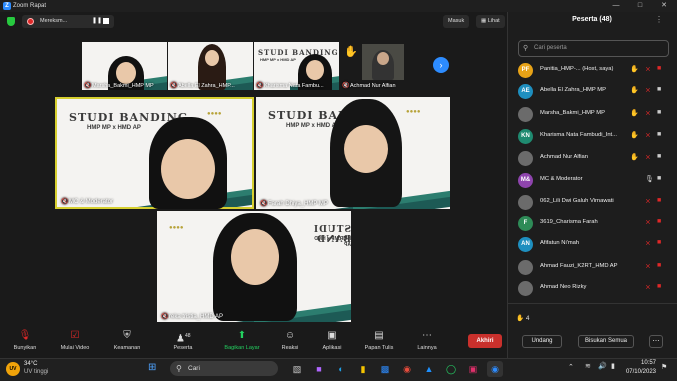 The image size is (677, 381). Describe the element at coordinates (616, 6) in the screenshot. I see `minimize-button: —` at that location.